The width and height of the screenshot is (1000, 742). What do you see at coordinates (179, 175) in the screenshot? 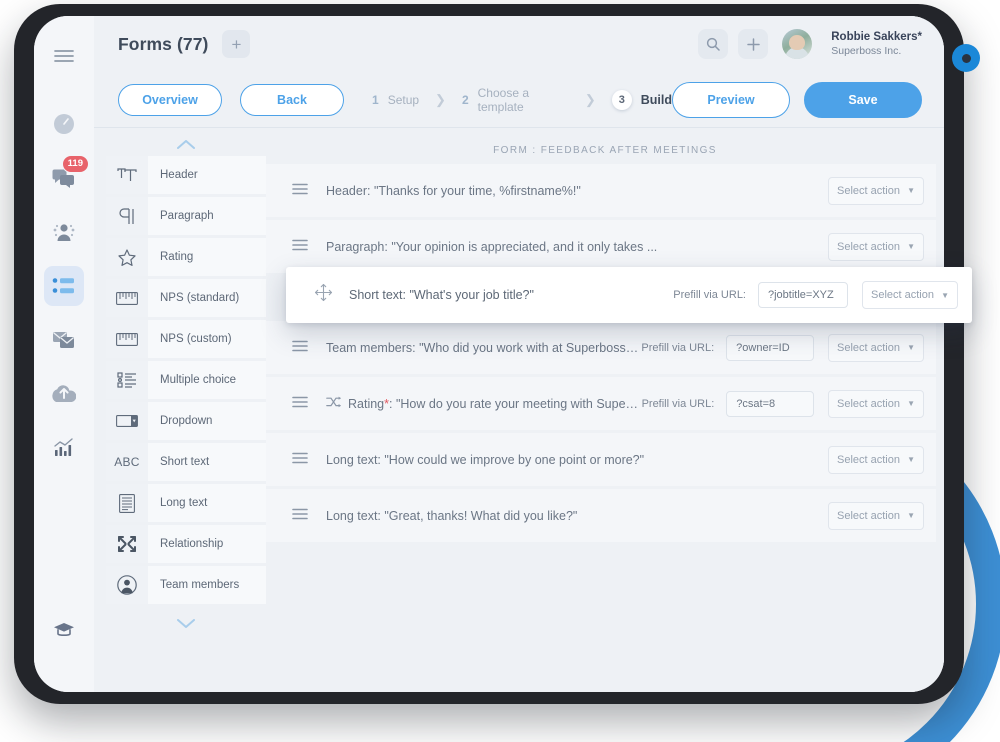
I see `palette-item-label: Header` at bounding box center [179, 175].